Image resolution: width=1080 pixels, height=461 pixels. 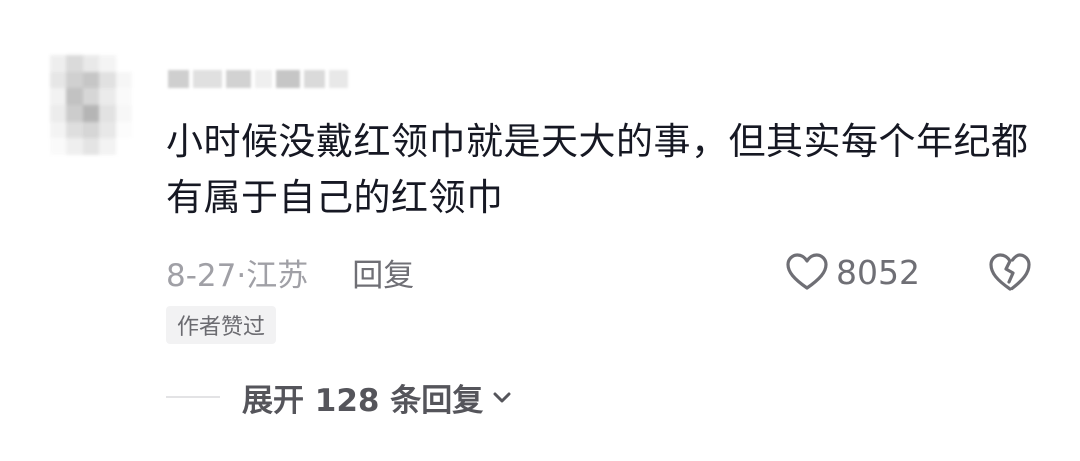 What do you see at coordinates (878, 272) in the screenshot?
I see `like-count: 8052` at bounding box center [878, 272].